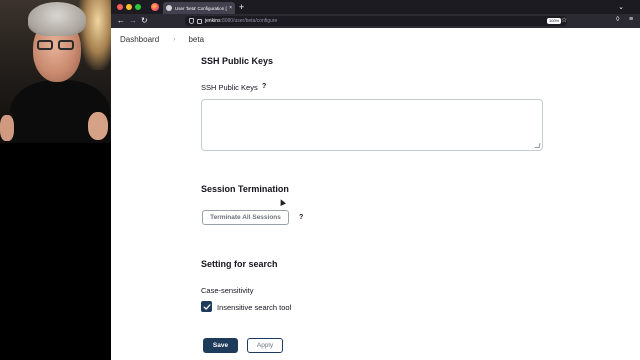 The height and width of the screenshot is (360, 640). What do you see at coordinates (199, 21) in the screenshot?
I see `site-info-icon` at bounding box center [199, 21].